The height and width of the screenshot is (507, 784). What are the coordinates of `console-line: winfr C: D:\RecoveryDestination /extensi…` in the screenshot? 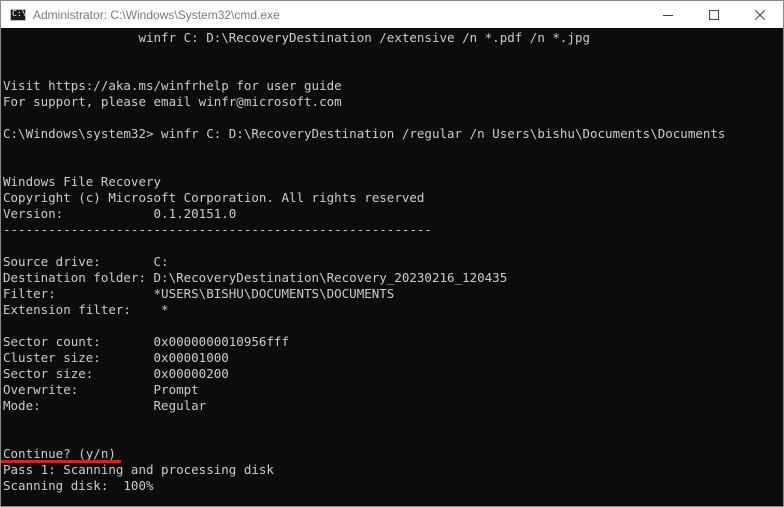 It's located at (296, 37).